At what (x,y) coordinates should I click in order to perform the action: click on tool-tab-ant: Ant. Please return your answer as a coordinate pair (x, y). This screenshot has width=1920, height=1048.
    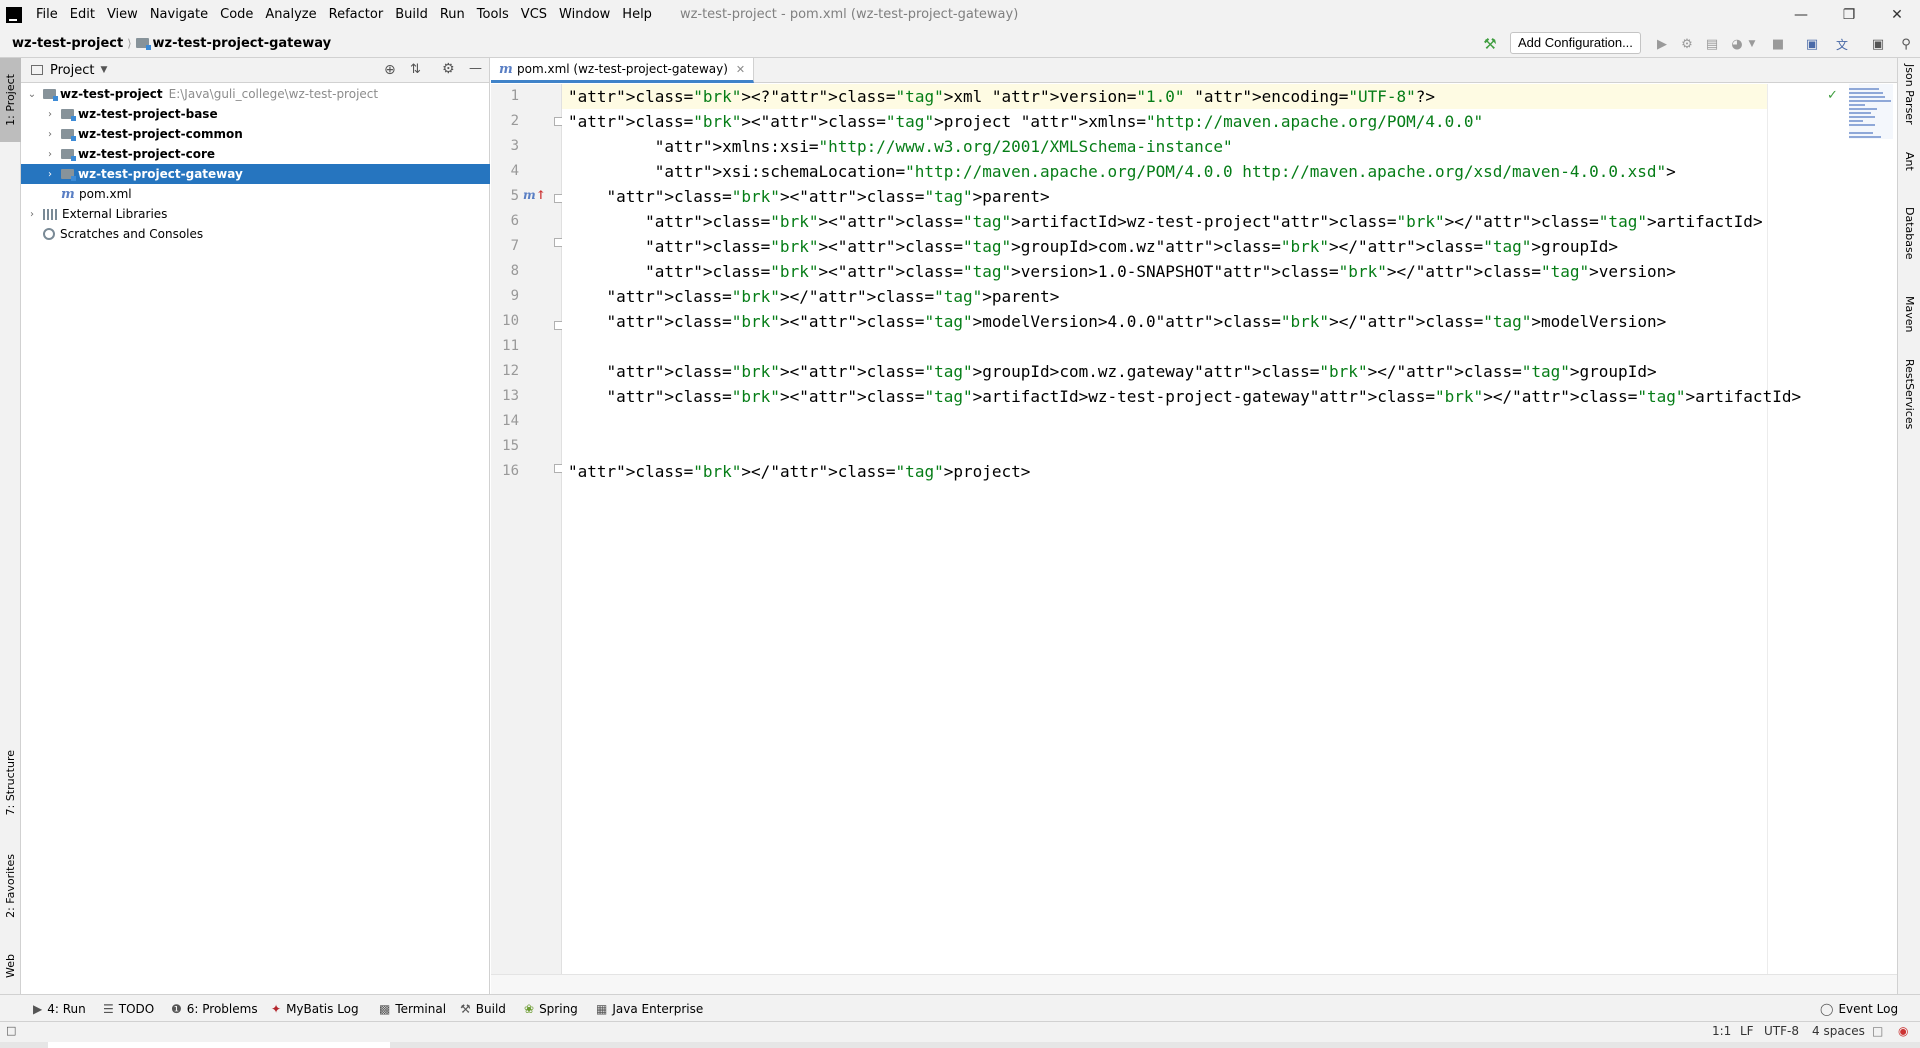
    Looking at the image, I should click on (1909, 161).